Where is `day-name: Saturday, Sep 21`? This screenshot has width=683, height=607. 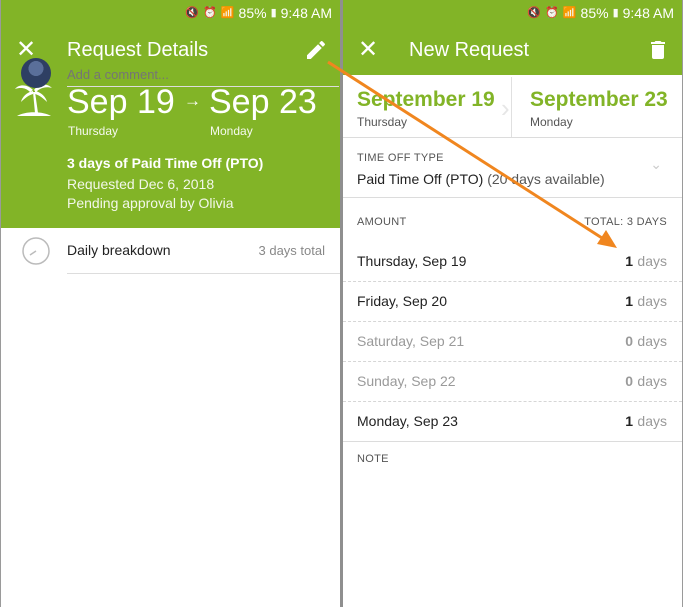 day-name: Saturday, Sep 21 is located at coordinates (411, 341).